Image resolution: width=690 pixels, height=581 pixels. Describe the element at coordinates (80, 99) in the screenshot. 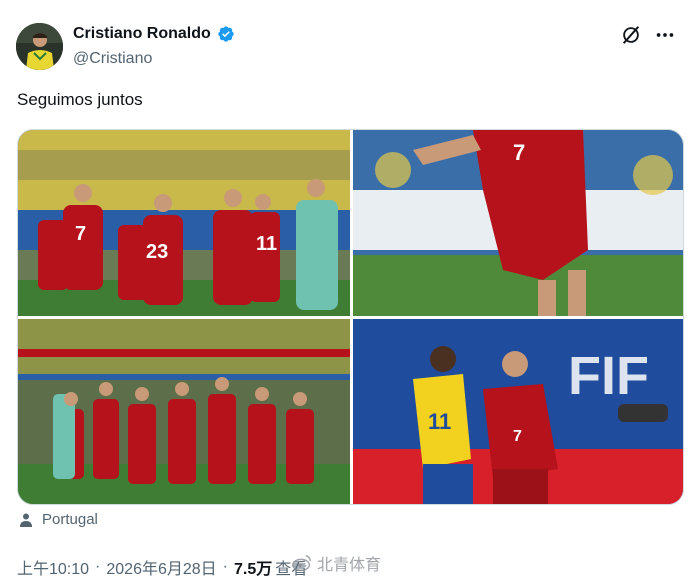

I see `tweet-text: Seguimos juntos` at that location.